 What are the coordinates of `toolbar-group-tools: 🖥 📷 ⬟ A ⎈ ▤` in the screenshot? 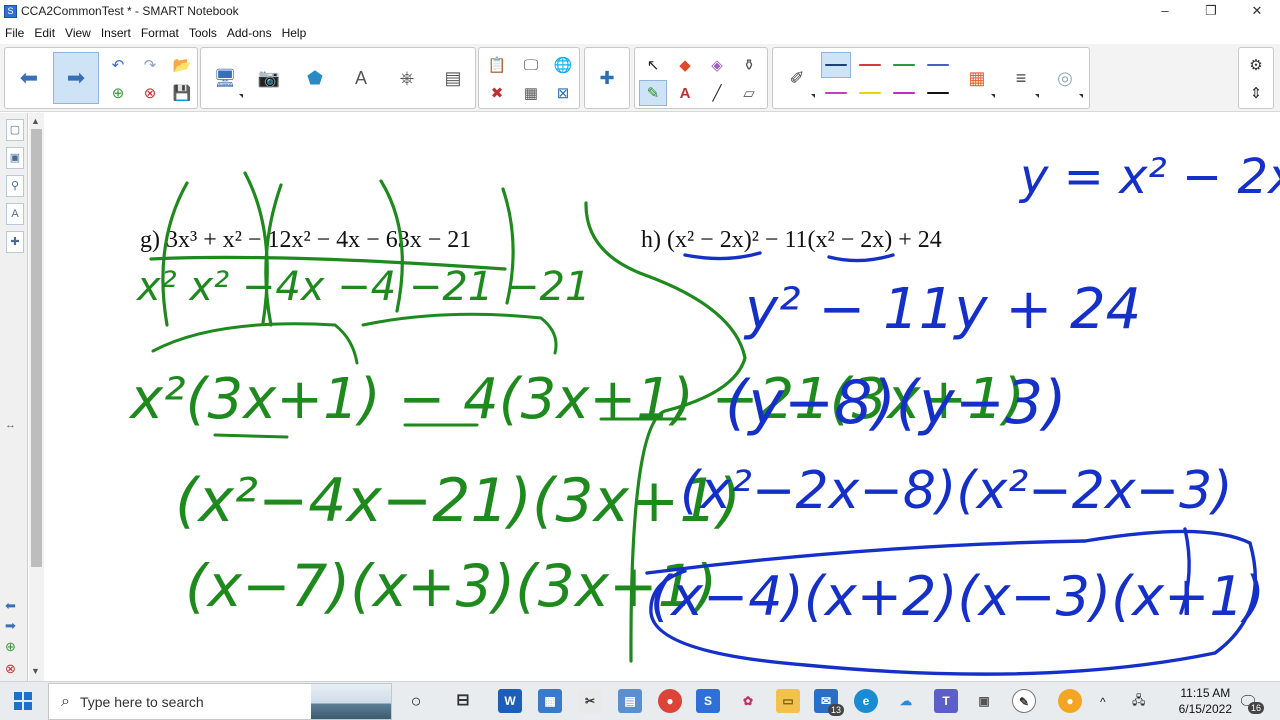 It's located at (338, 78).